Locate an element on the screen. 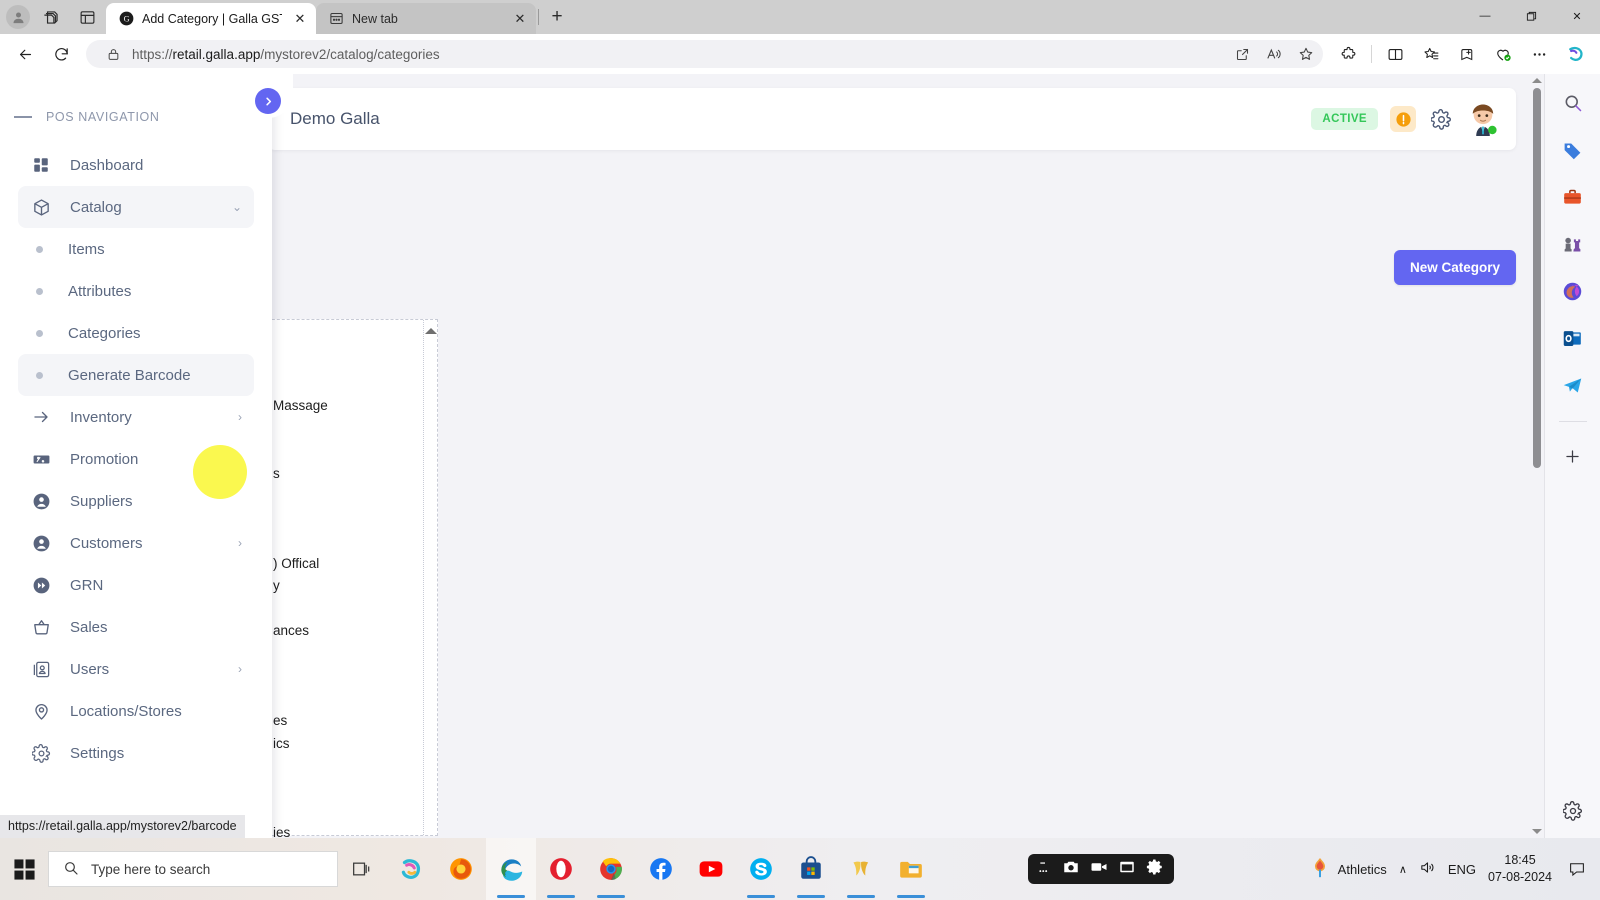 The width and height of the screenshot is (1600, 900). taskbar-opera-icon is located at coordinates (561, 869).